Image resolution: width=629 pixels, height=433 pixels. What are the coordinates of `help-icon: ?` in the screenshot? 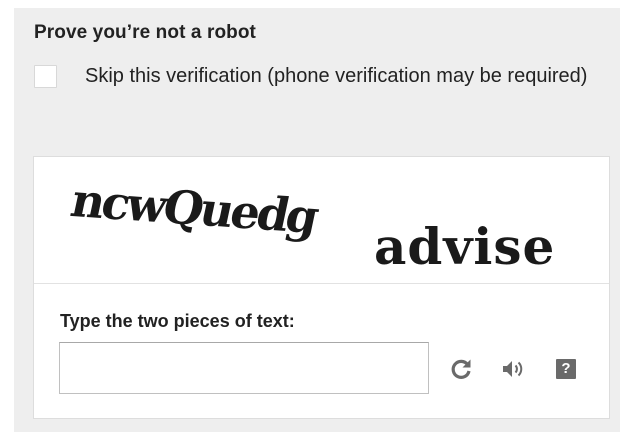 It's located at (566, 369).